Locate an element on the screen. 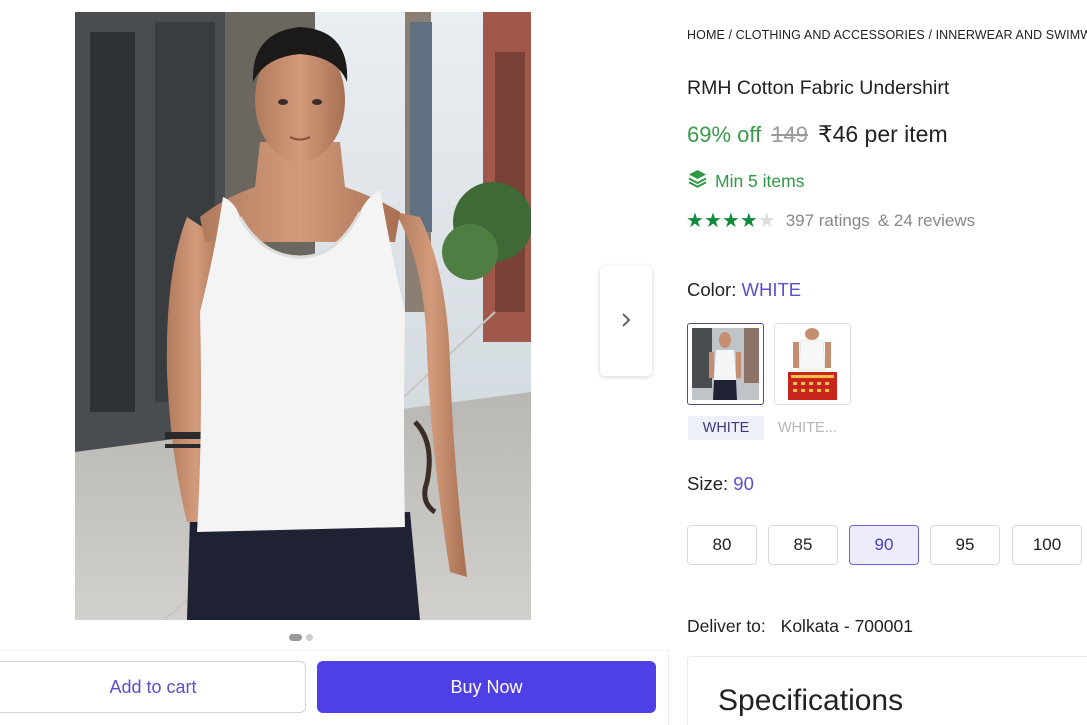 This screenshot has width=1087, height=725. delivery-location: Kolkata - 700001 is located at coordinates (847, 626).